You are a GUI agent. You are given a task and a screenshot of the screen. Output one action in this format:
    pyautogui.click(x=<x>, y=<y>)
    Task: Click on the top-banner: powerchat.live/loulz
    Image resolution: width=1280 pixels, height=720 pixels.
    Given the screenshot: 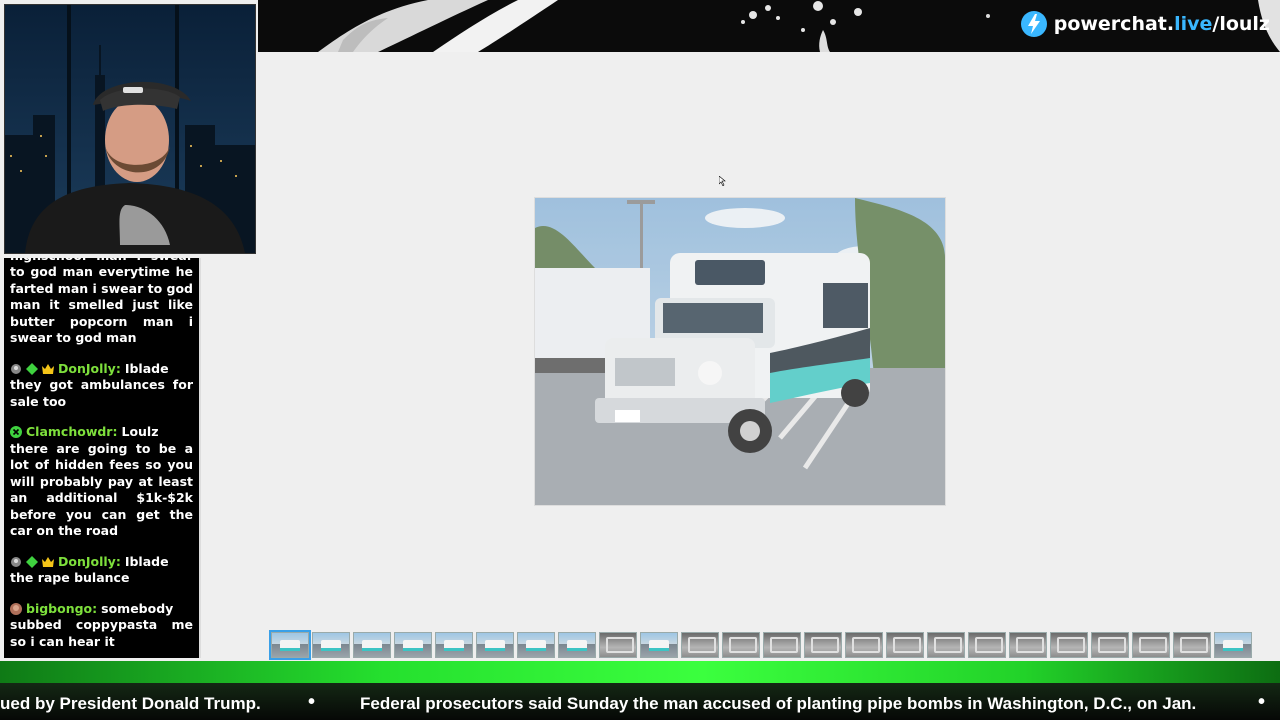 What is the action you would take?
    pyautogui.click(x=769, y=26)
    